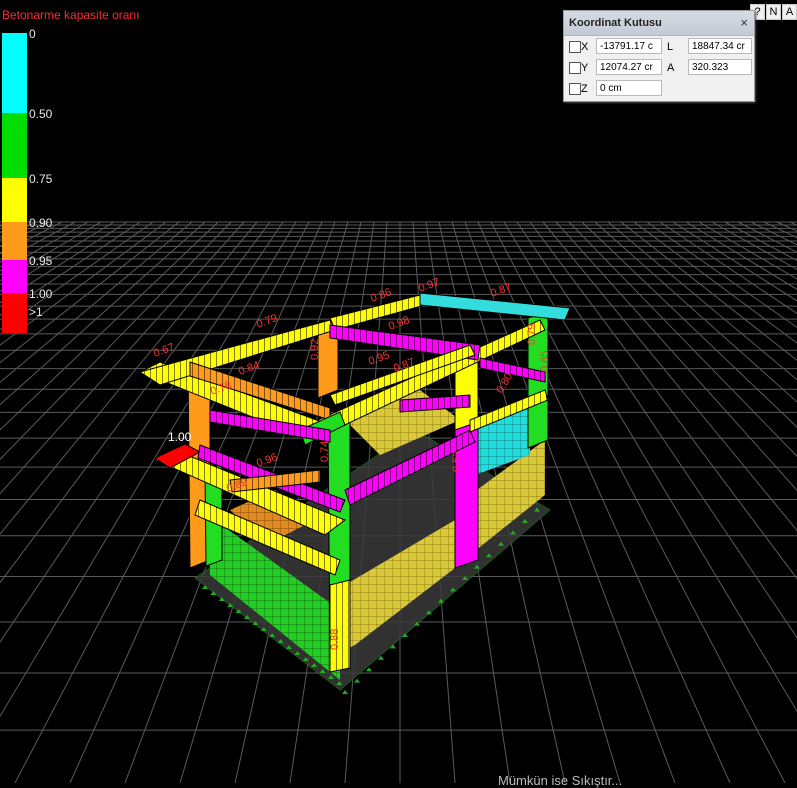 This screenshot has width=797, height=788. What do you see at coordinates (720, 46) in the screenshot?
I see `l-value-field: 18847.34 cr` at bounding box center [720, 46].